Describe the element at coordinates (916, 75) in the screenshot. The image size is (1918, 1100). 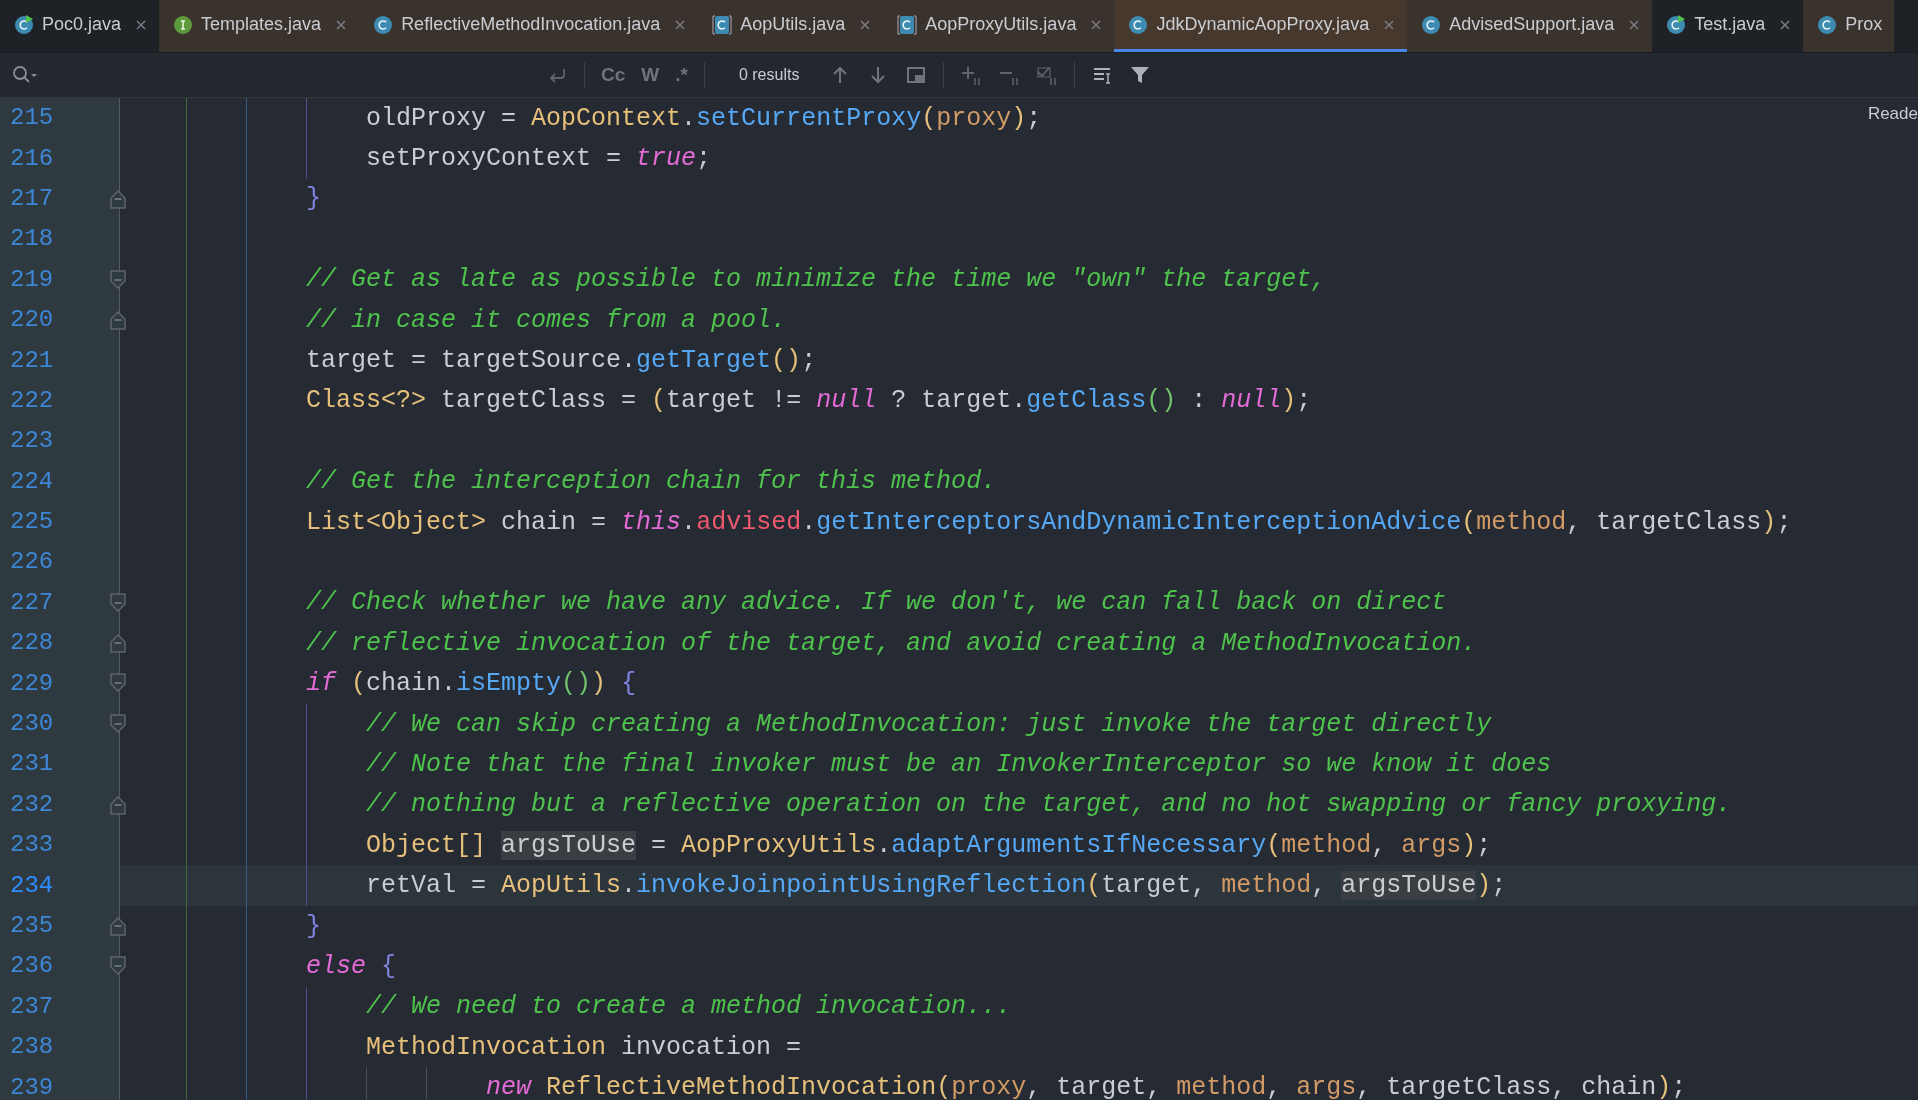
I see `window-icon` at that location.